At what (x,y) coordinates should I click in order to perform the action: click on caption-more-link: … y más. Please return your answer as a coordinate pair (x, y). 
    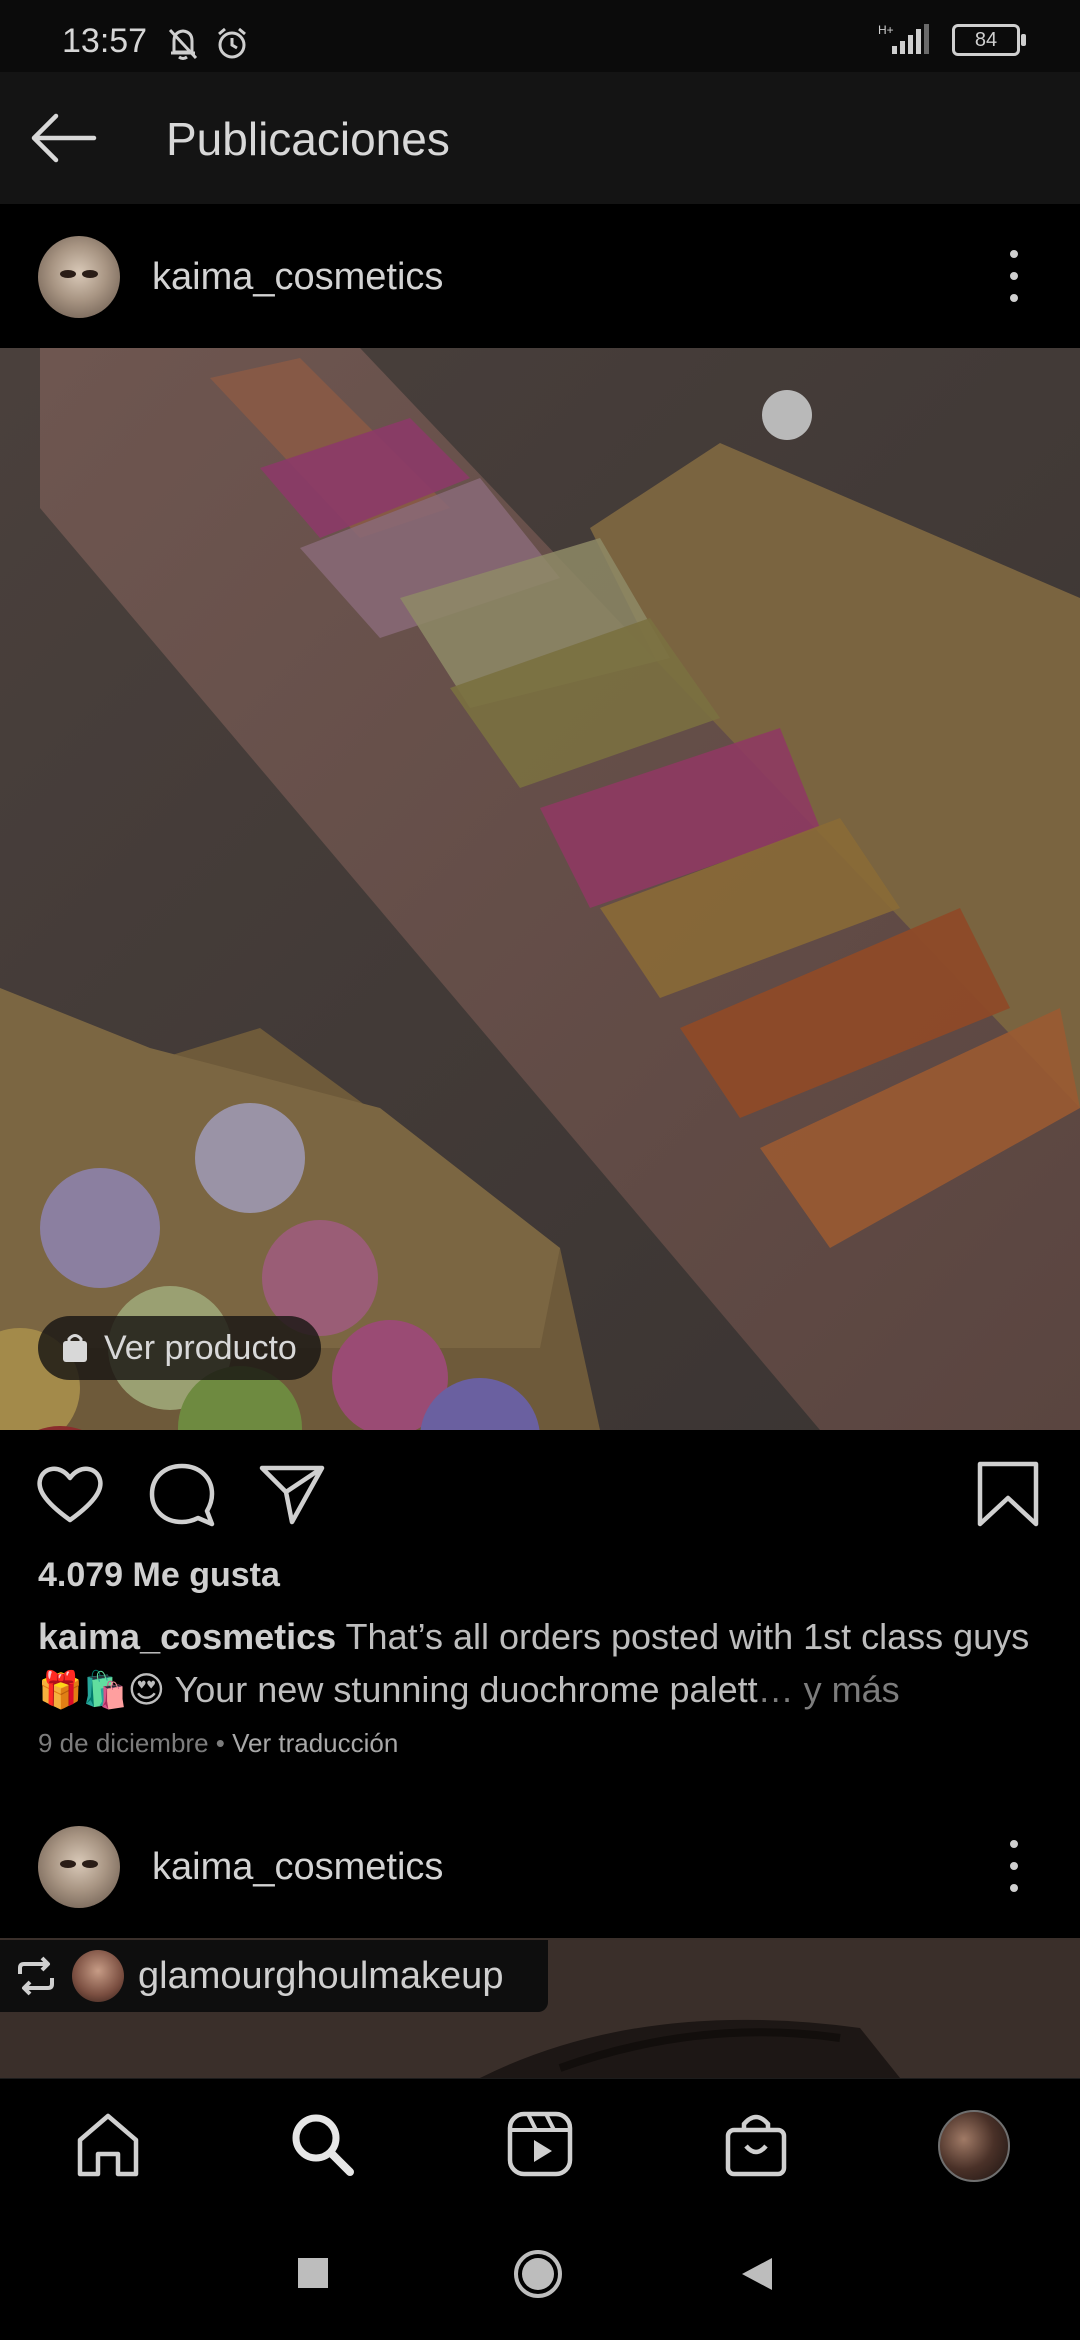
    Looking at the image, I should click on (829, 1689).